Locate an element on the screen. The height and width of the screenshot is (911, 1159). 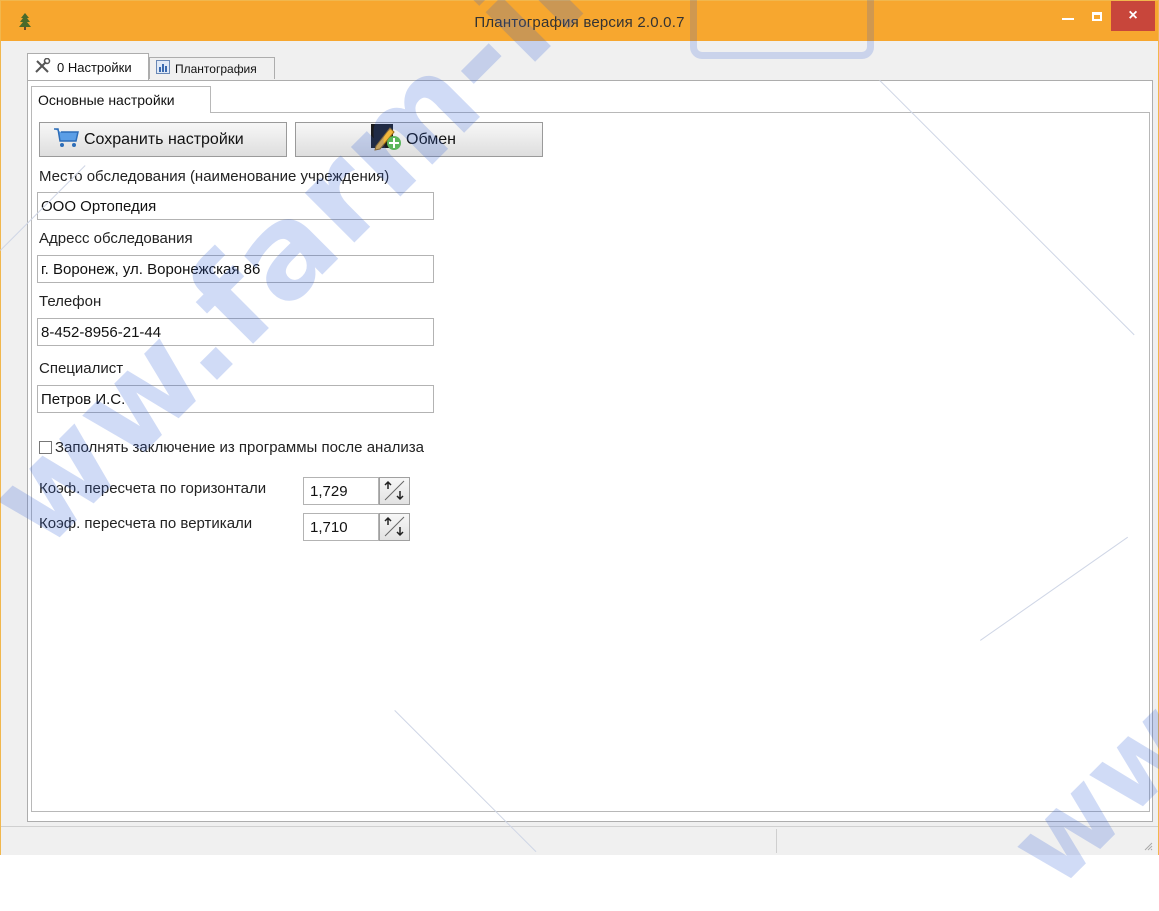
minimize-icon is located at coordinates (1068, 19).